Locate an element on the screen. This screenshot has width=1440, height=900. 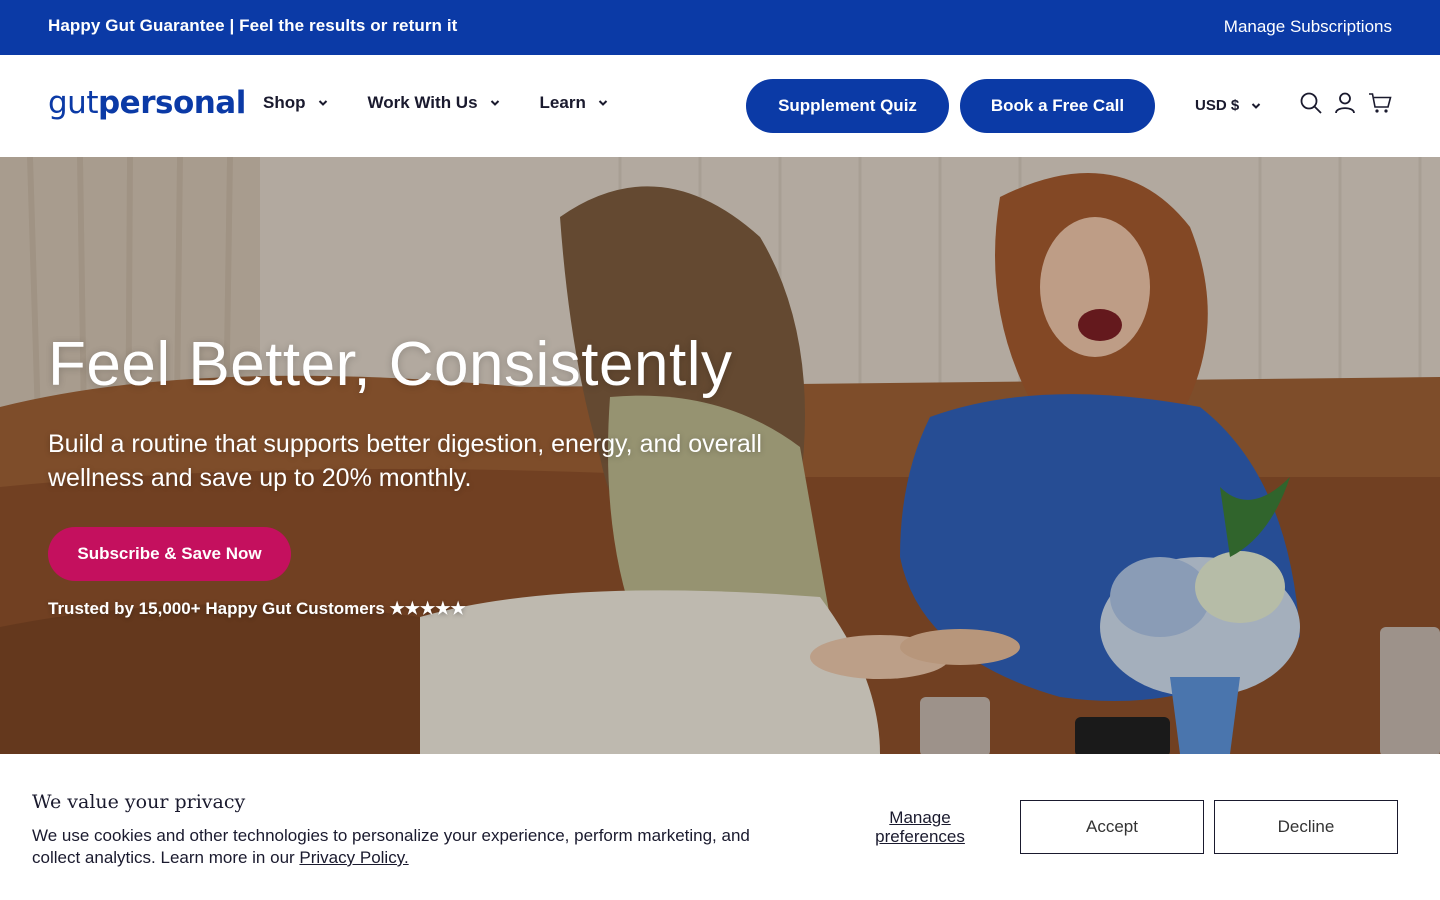
cookie-title: We value your privacy is located at coordinates (139, 802).